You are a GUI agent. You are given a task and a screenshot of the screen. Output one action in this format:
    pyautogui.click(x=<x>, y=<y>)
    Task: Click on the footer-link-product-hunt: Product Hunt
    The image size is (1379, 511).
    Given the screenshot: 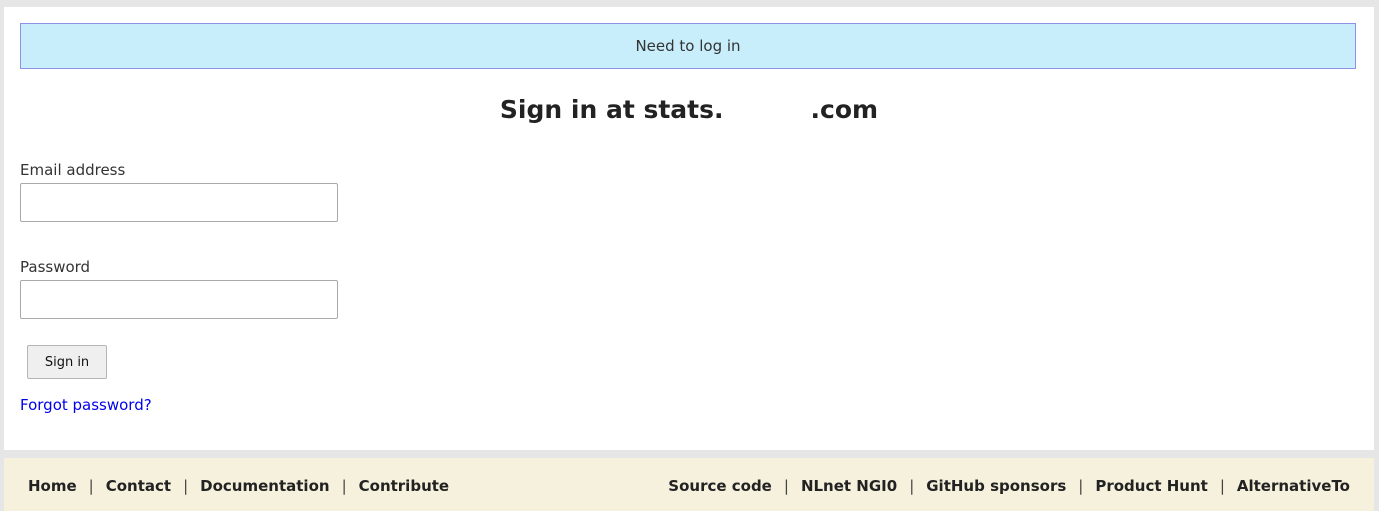 What is the action you would take?
    pyautogui.click(x=1151, y=486)
    